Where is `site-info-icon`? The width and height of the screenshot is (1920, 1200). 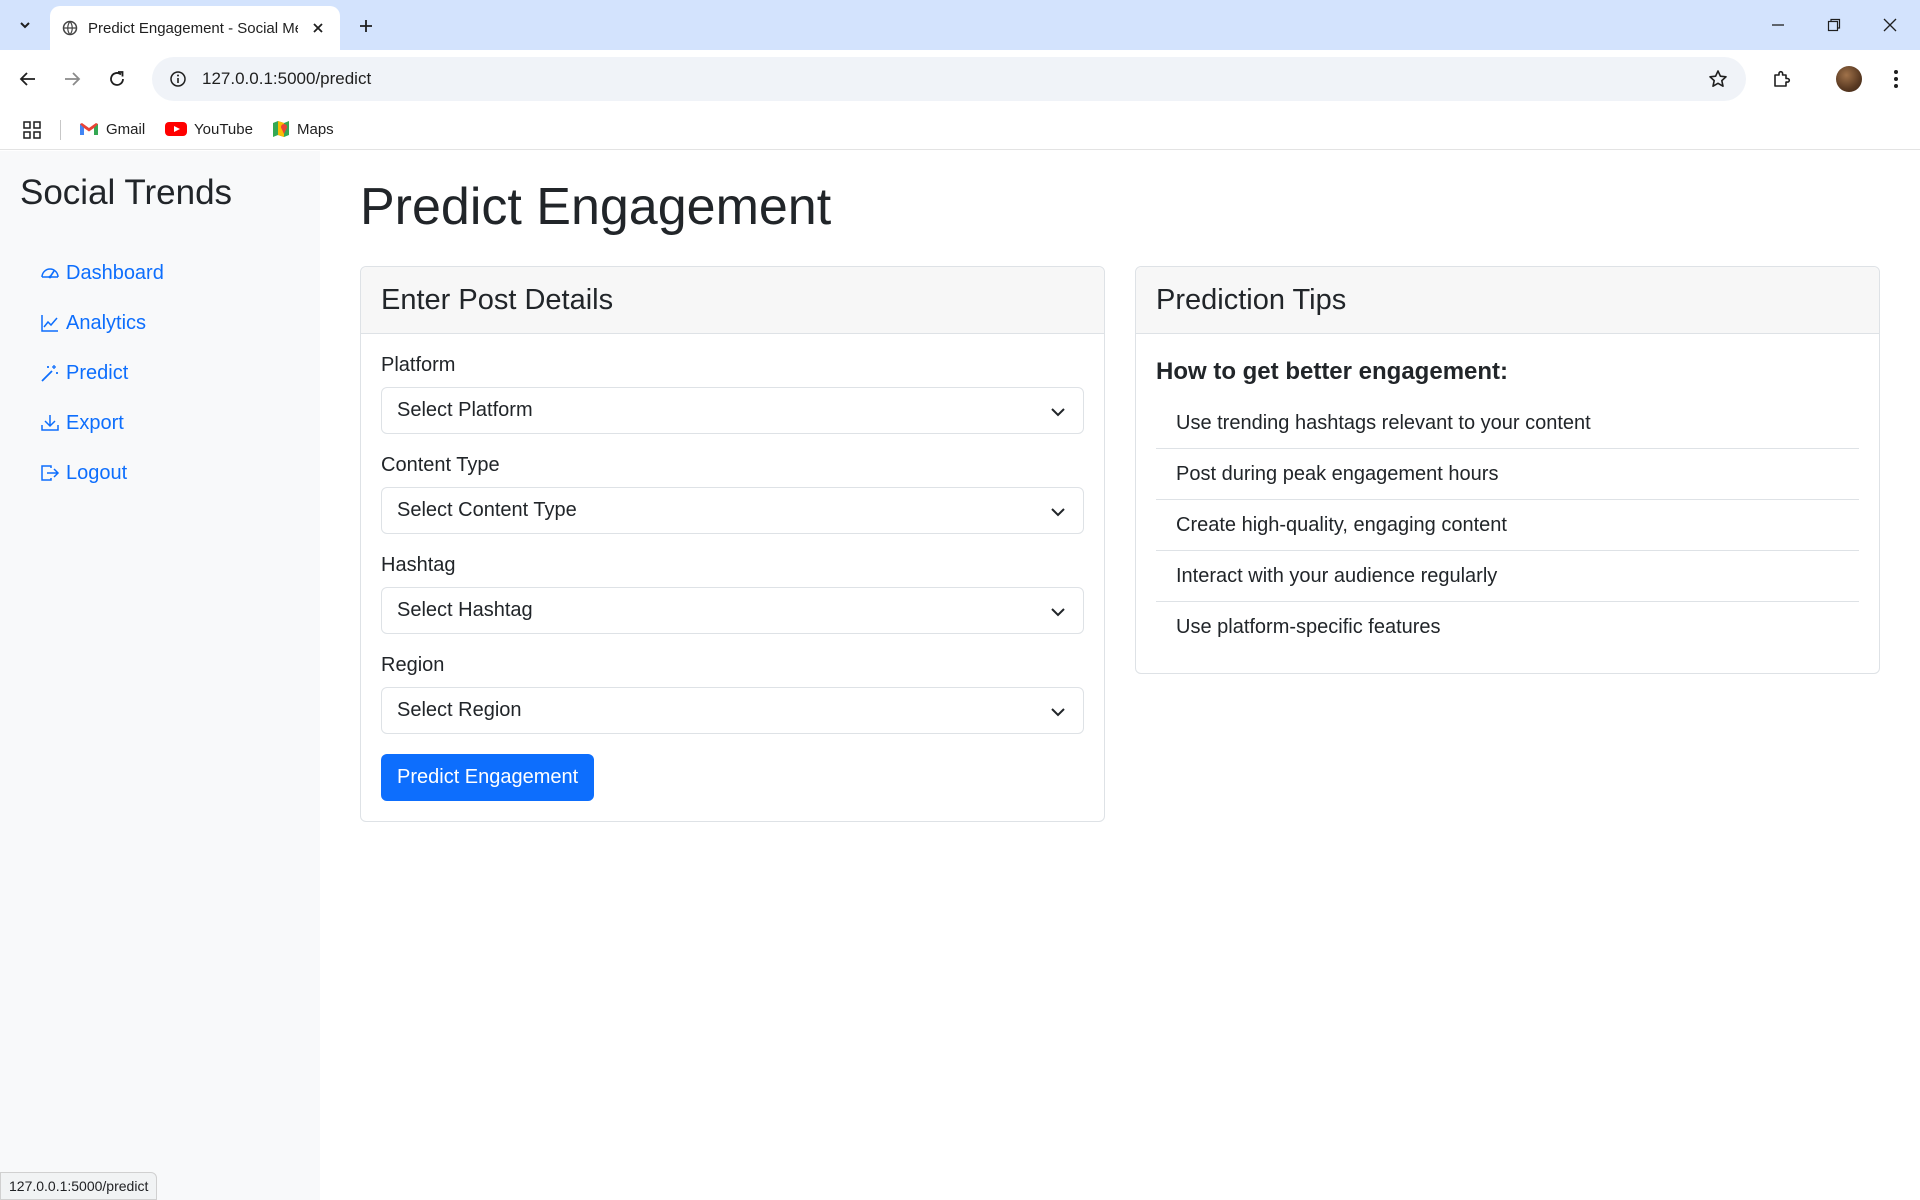 site-info-icon is located at coordinates (178, 79).